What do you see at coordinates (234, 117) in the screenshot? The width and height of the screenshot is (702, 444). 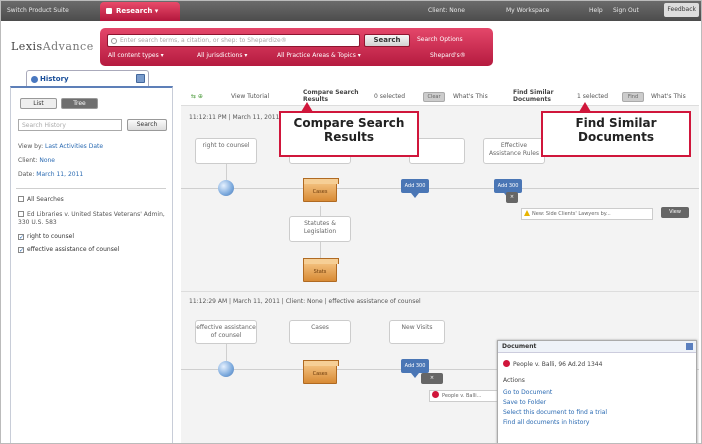 I see `search-timestamp: 11:12:11 PM | March 11, 2011` at bounding box center [234, 117].